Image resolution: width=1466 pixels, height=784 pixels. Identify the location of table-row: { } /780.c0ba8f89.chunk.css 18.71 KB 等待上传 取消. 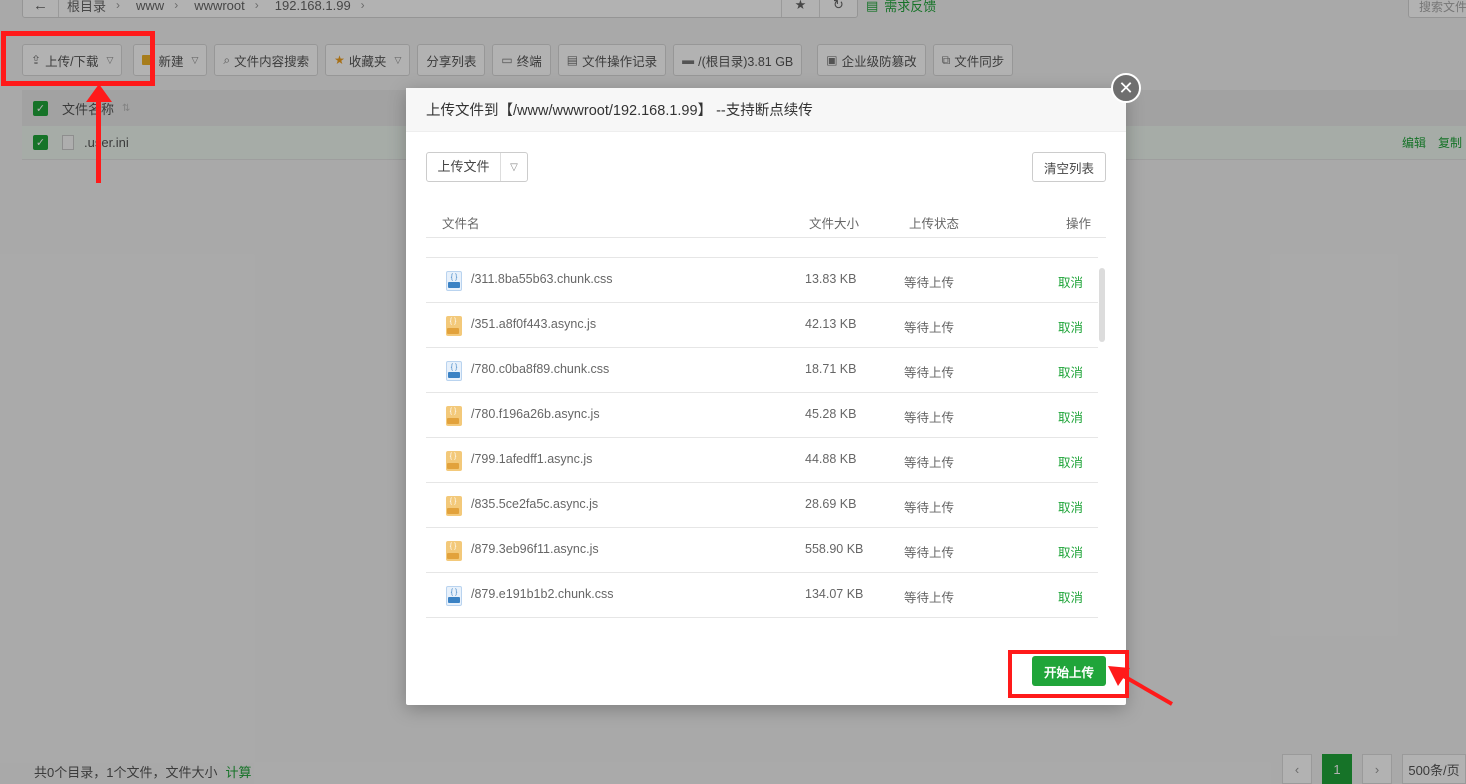
(762, 370).